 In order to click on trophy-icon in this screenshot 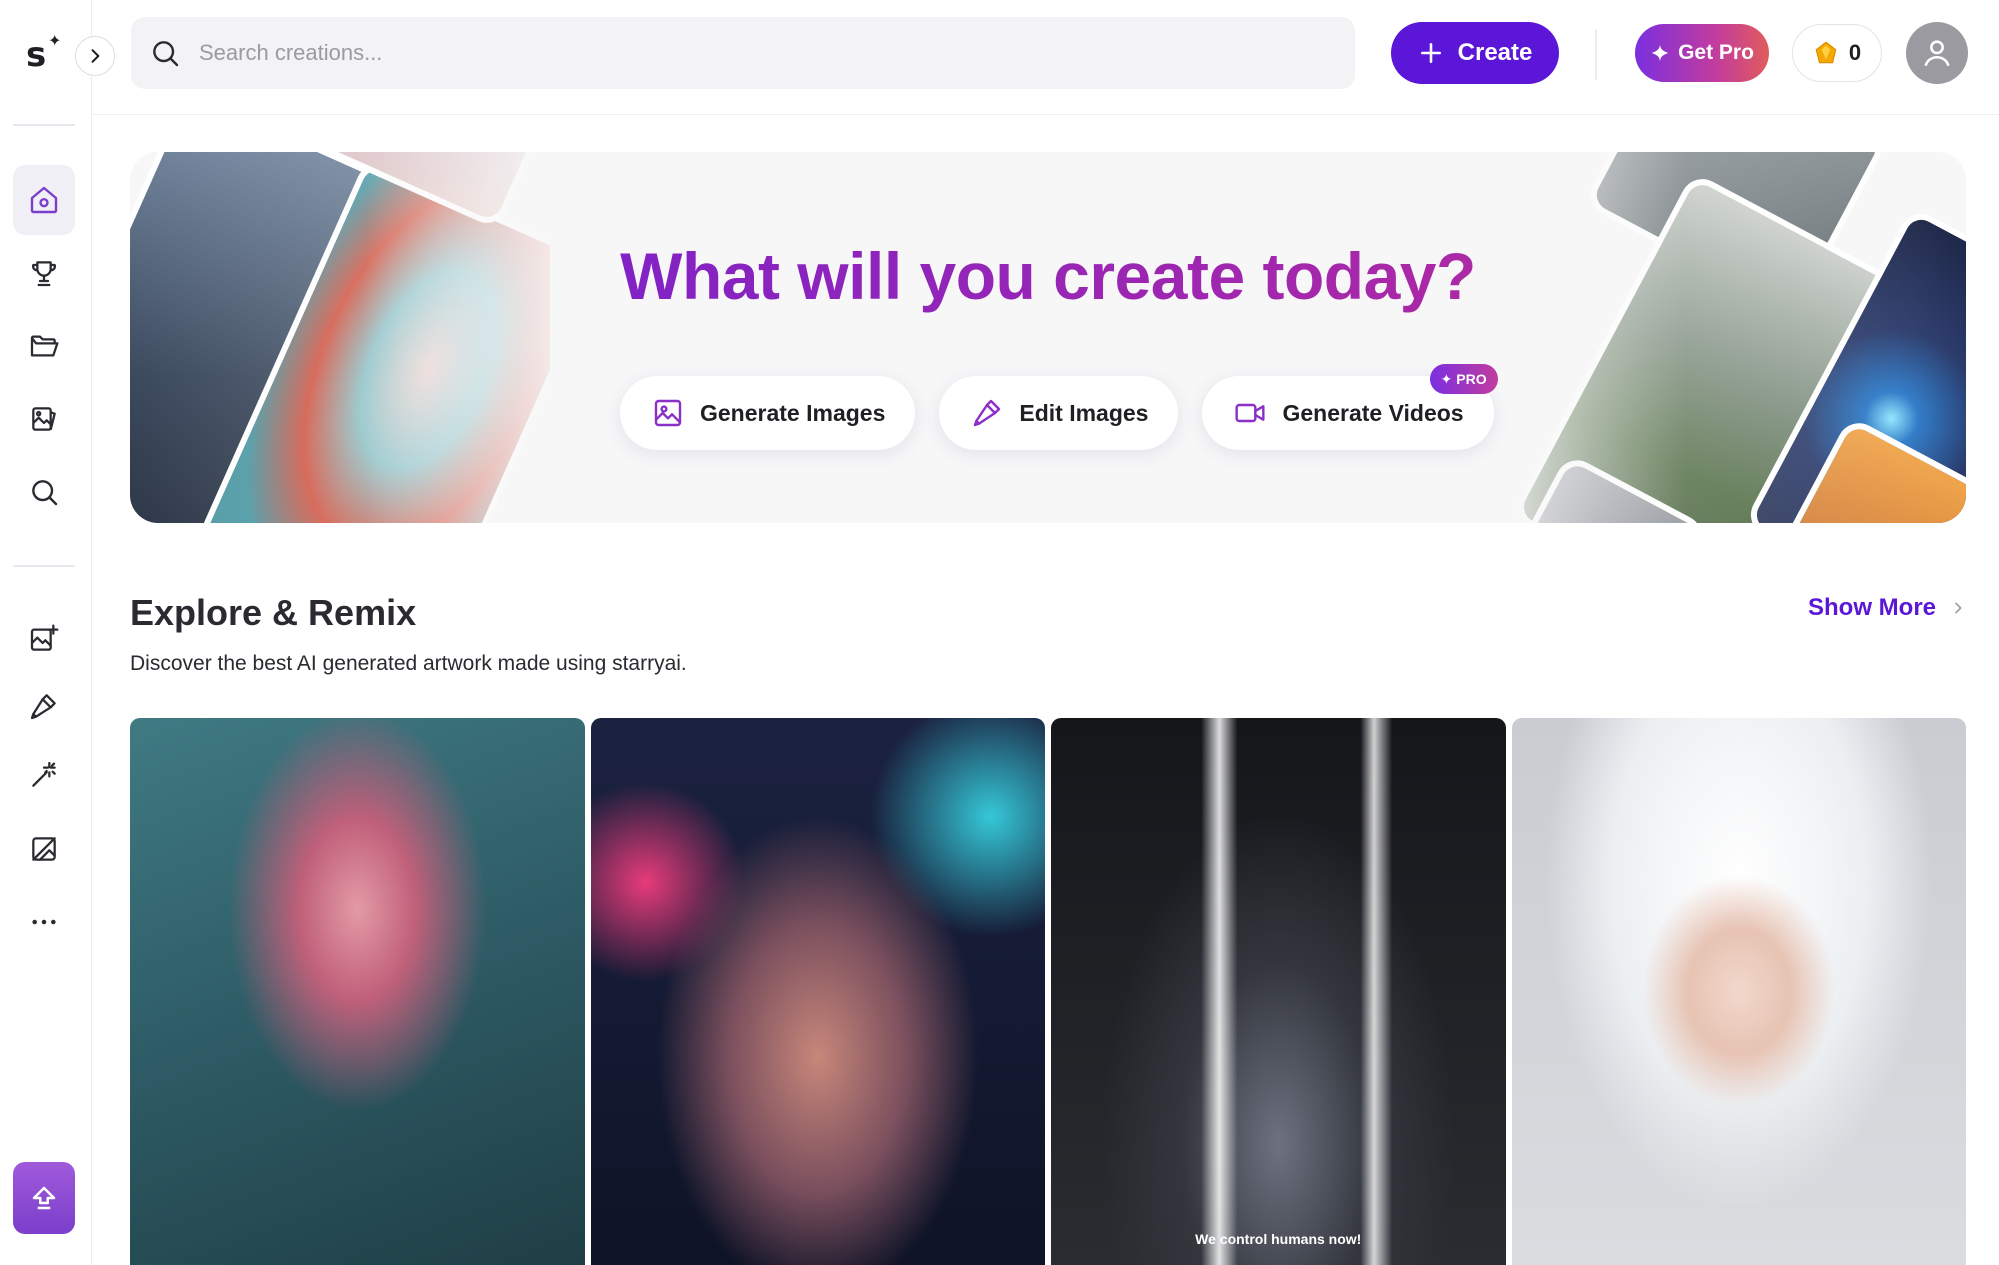, I will do `click(44, 274)`.